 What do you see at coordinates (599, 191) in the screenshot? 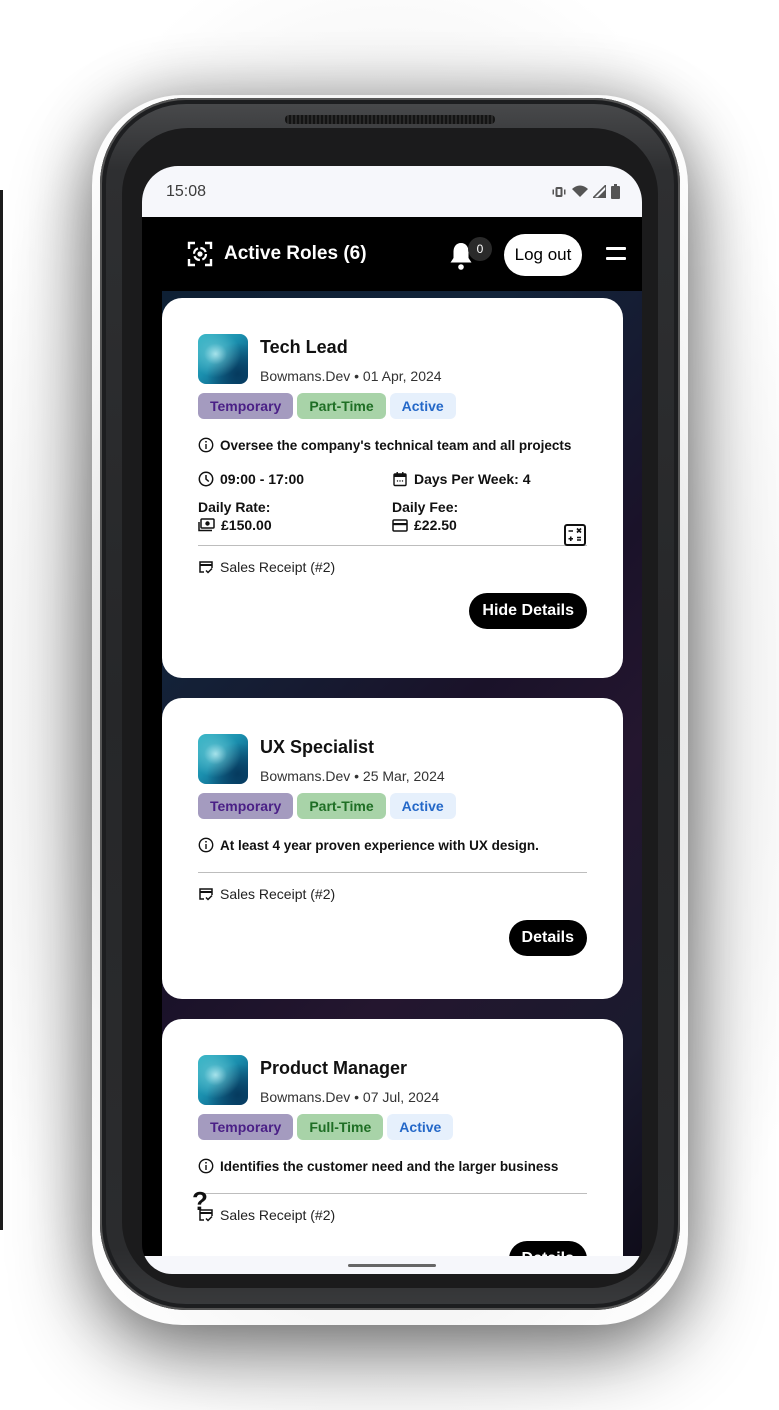
I see `signal-icon` at bounding box center [599, 191].